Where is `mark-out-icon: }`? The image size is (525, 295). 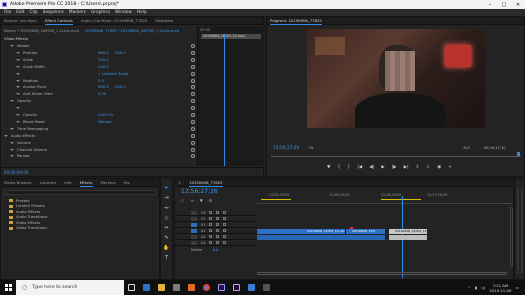 mark-out-icon: } is located at coordinates (348, 167).